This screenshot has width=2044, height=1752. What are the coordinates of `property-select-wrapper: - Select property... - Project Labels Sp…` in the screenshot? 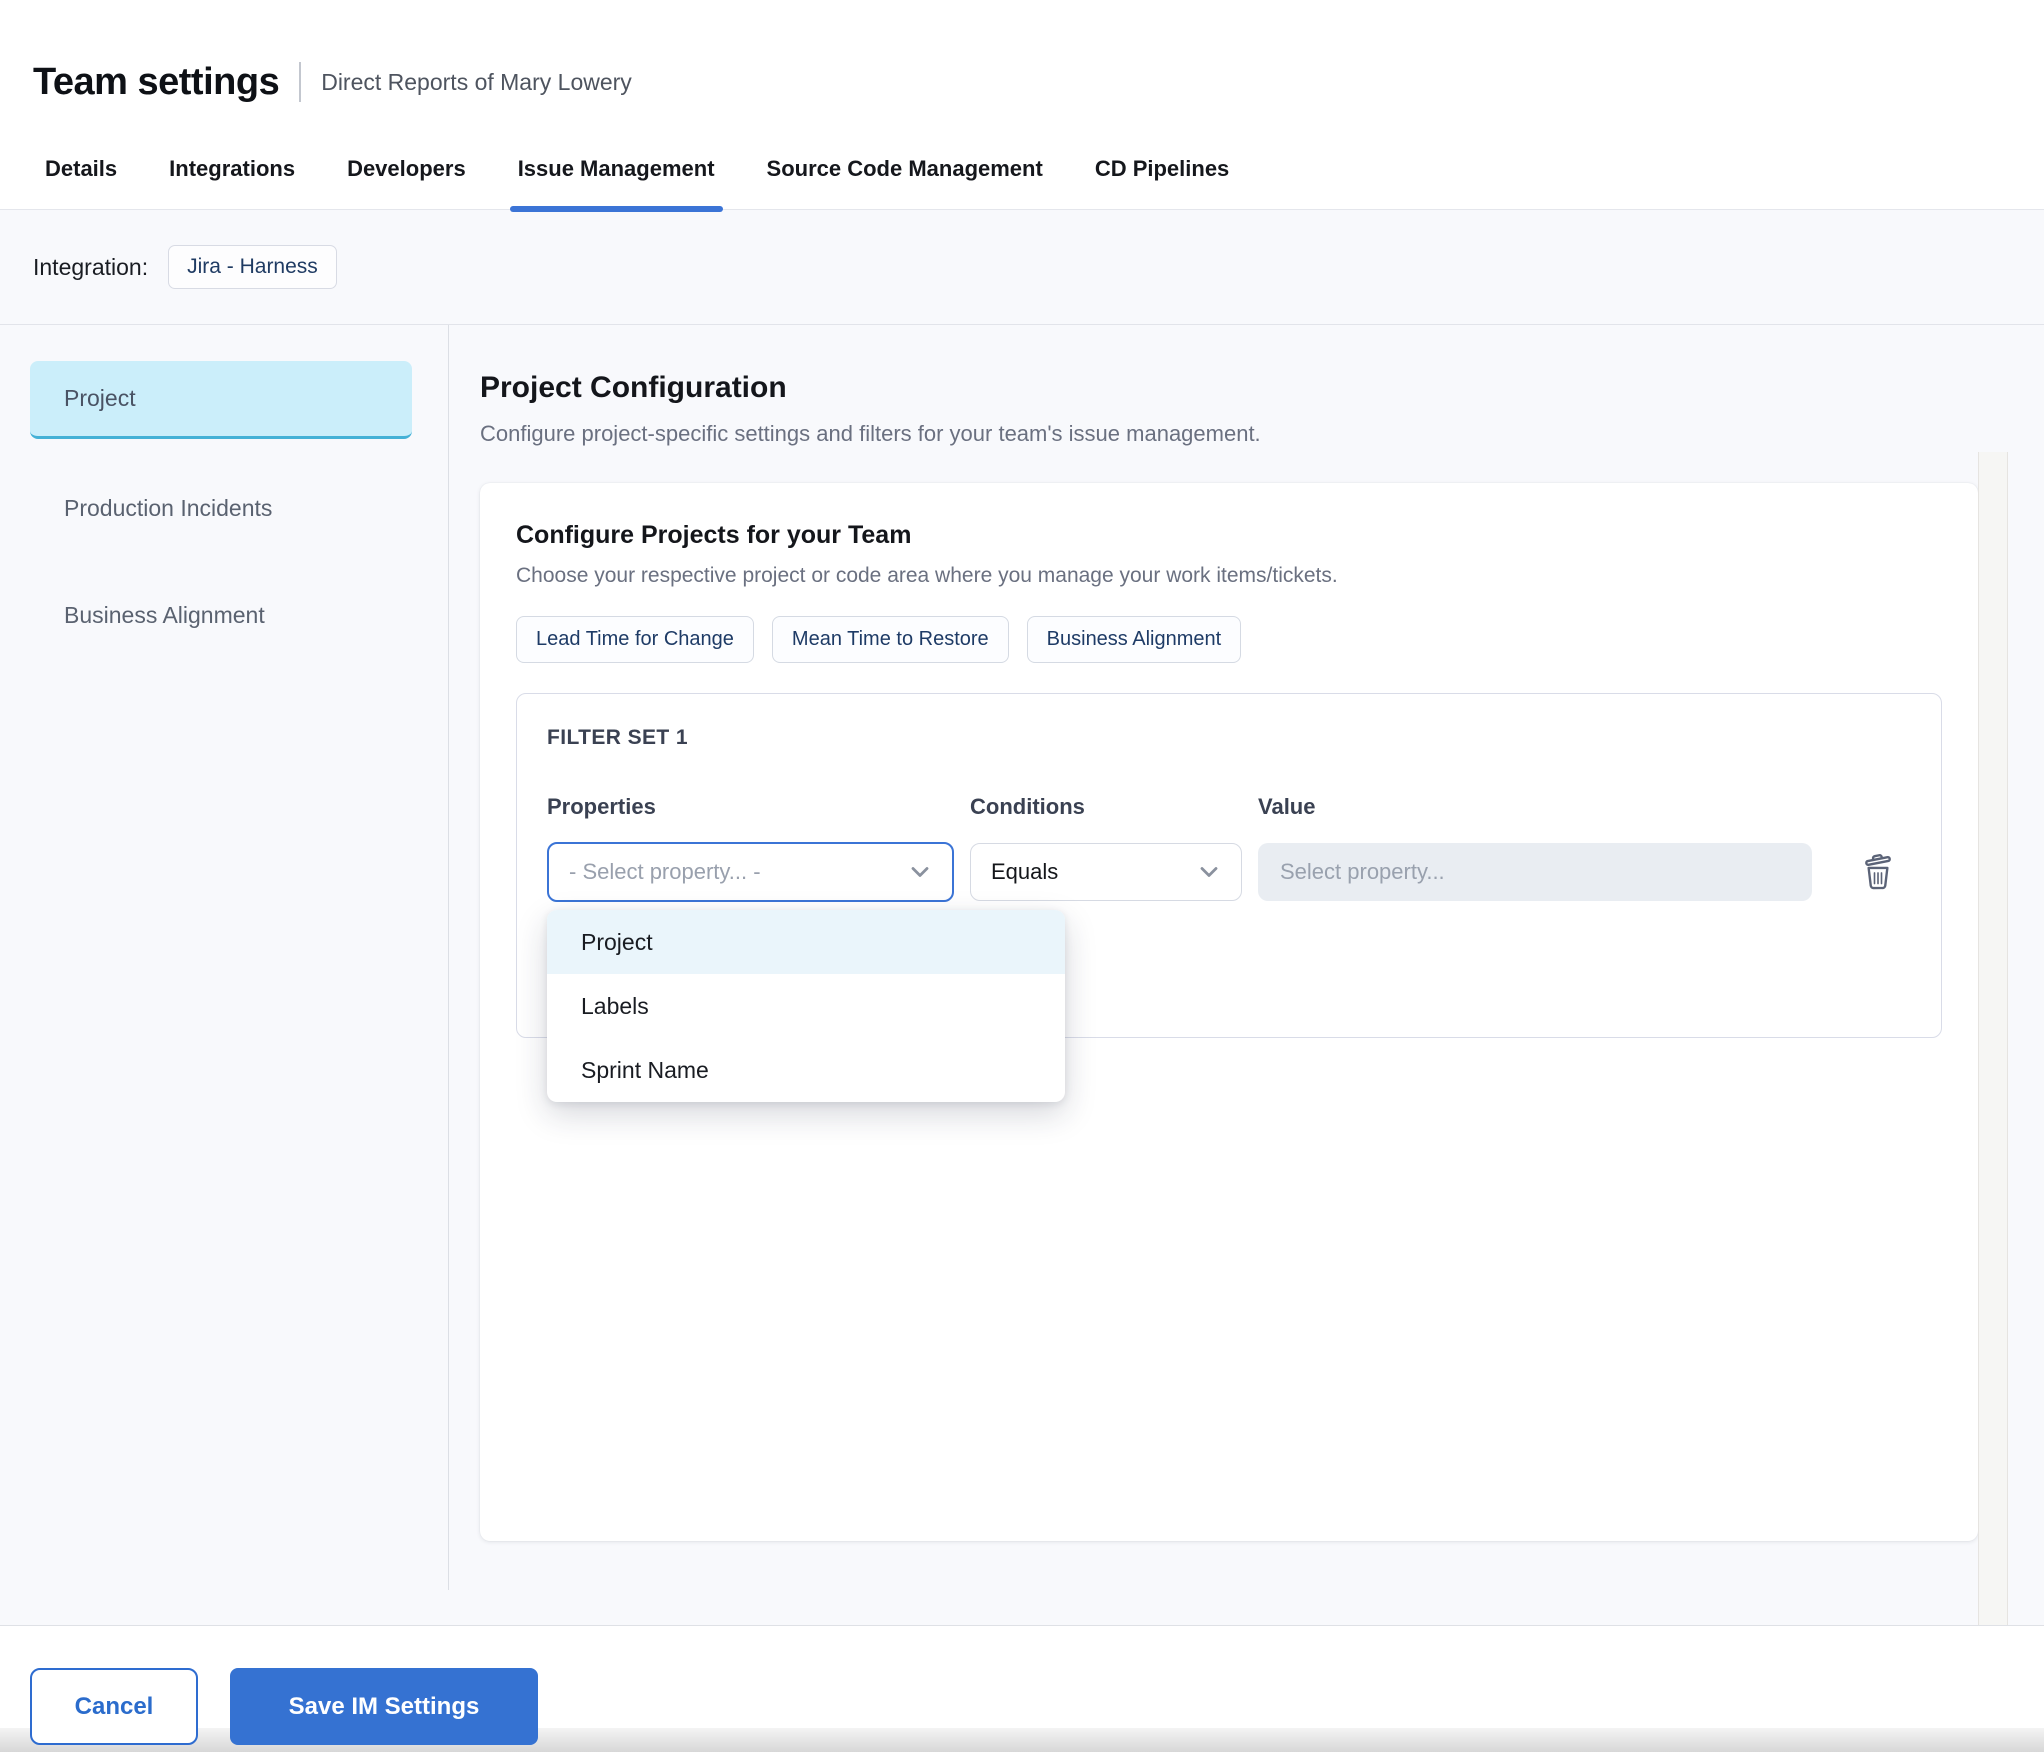 It's located at (806, 972).